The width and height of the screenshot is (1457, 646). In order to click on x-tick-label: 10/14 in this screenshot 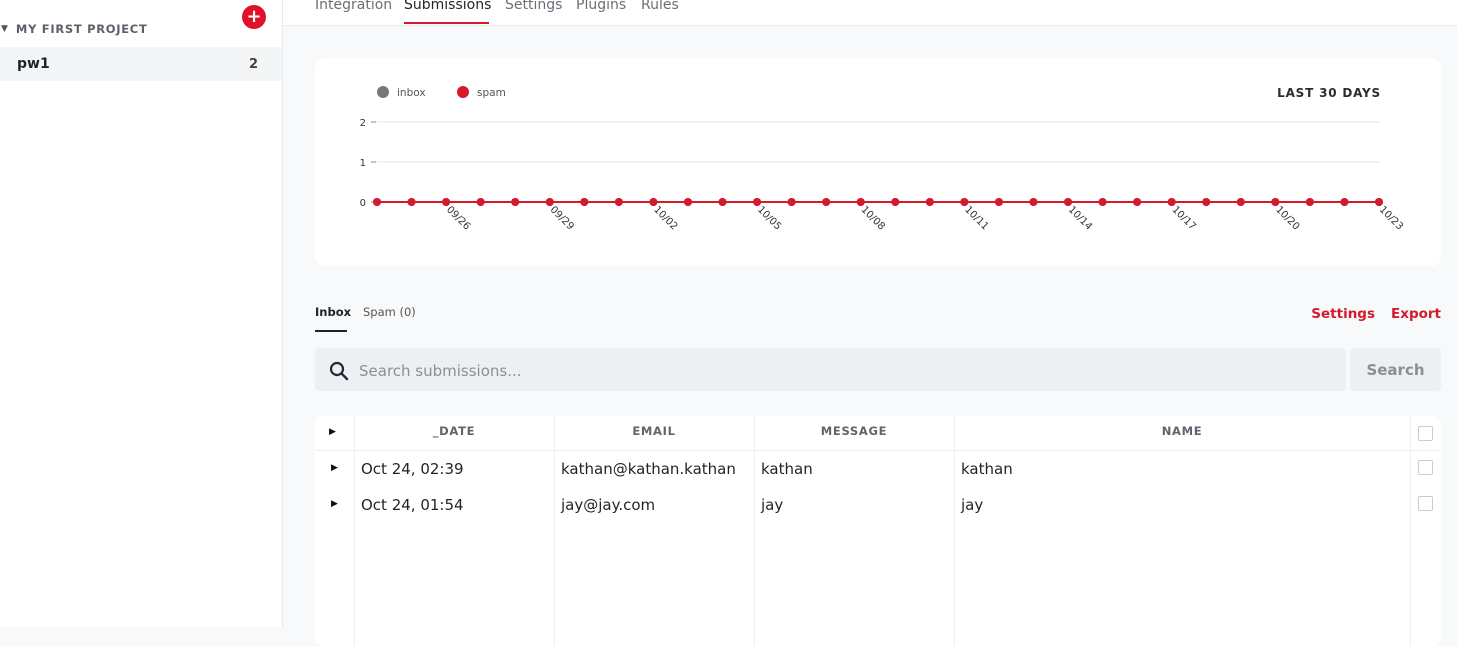, I will do `click(1080, 218)`.